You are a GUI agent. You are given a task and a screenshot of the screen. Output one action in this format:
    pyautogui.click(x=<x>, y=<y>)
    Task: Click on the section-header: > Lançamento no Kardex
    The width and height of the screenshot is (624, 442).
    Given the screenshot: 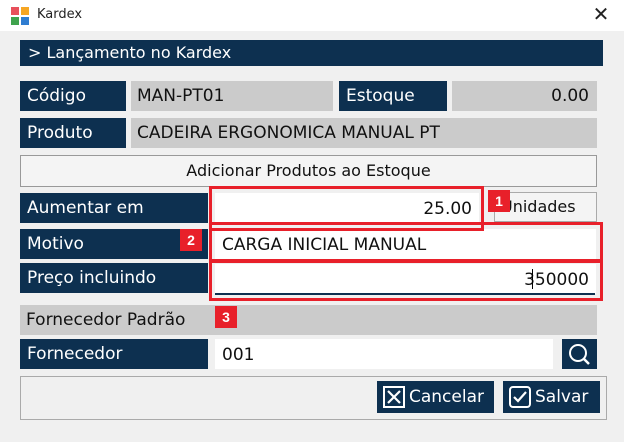 What is the action you would take?
    pyautogui.click(x=311, y=53)
    